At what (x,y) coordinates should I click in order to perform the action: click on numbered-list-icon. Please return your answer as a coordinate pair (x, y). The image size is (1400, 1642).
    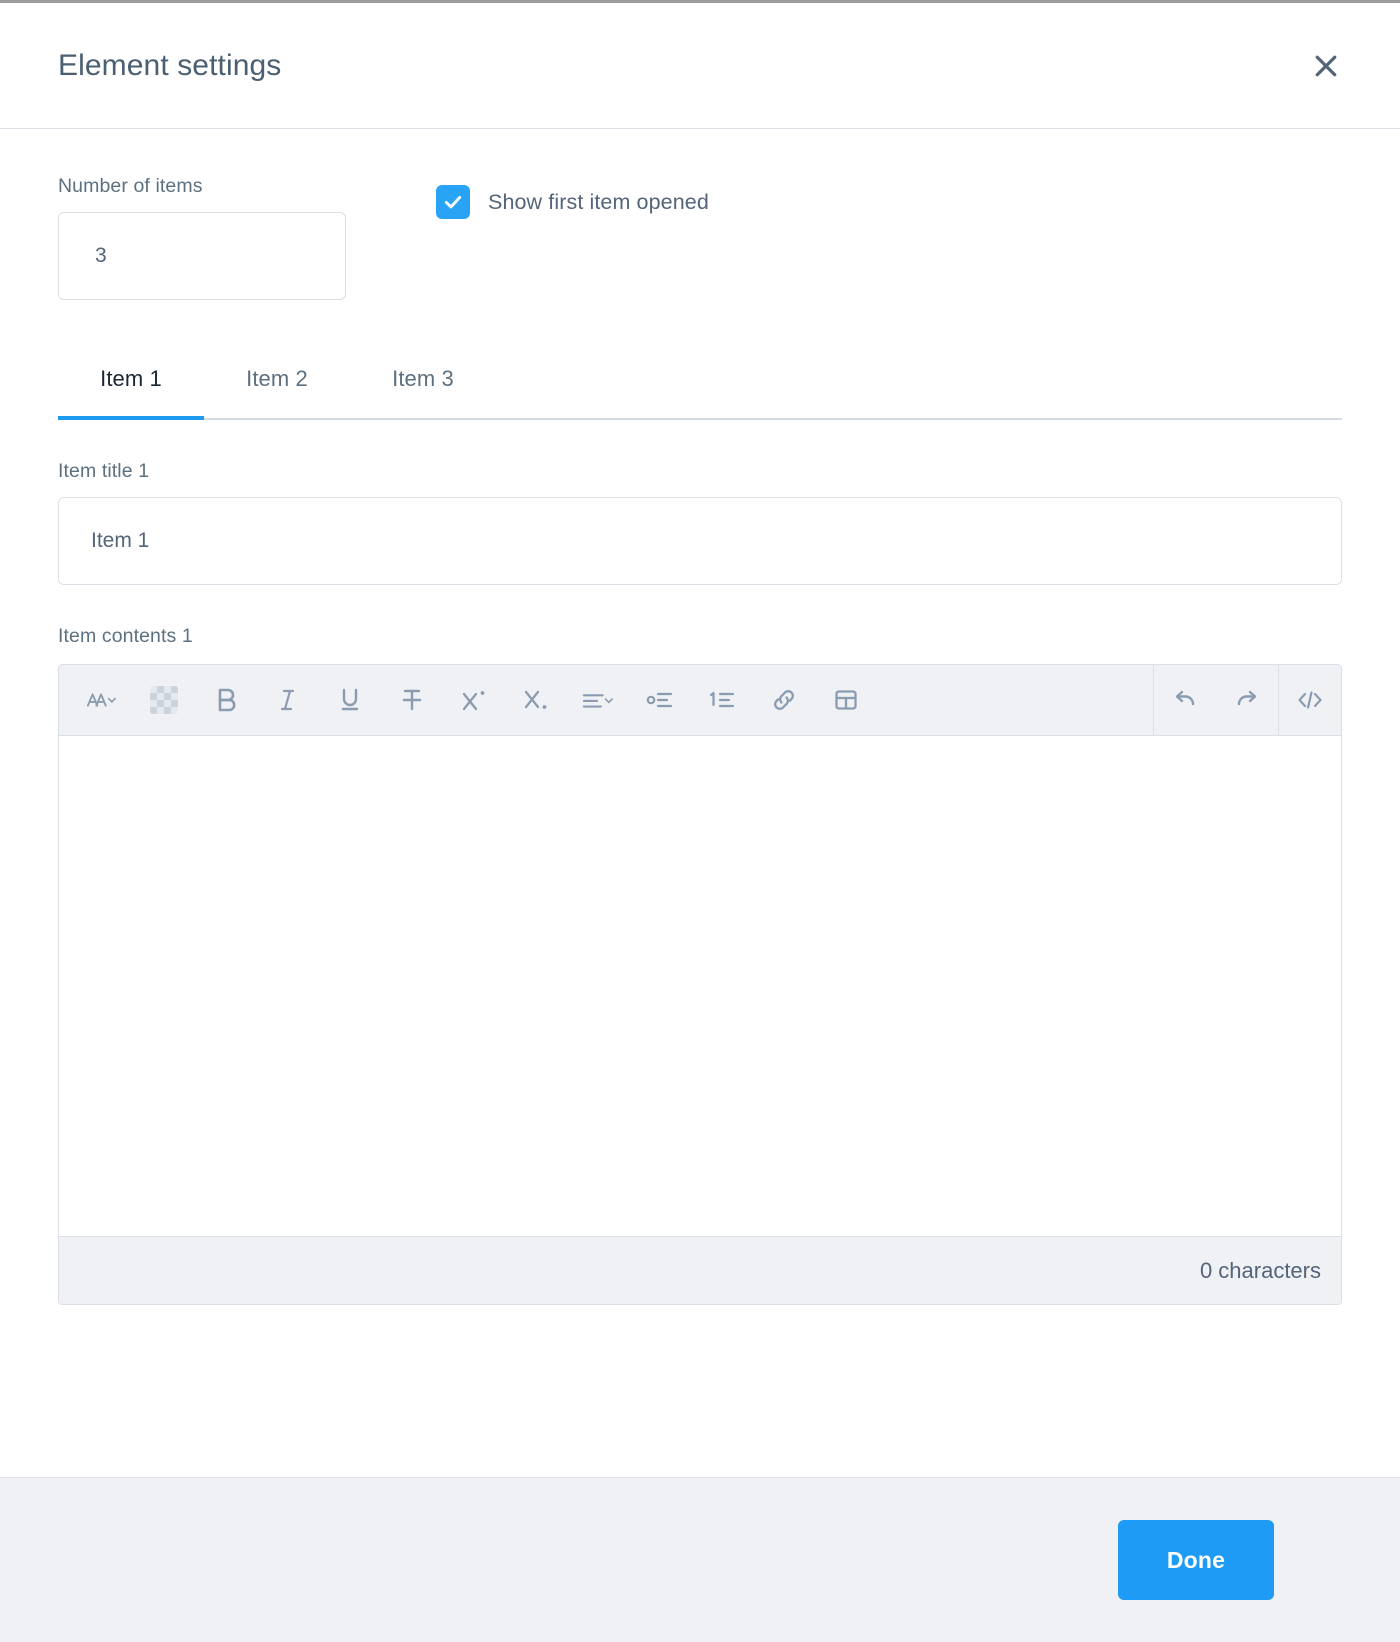
    Looking at the image, I should click on (722, 700).